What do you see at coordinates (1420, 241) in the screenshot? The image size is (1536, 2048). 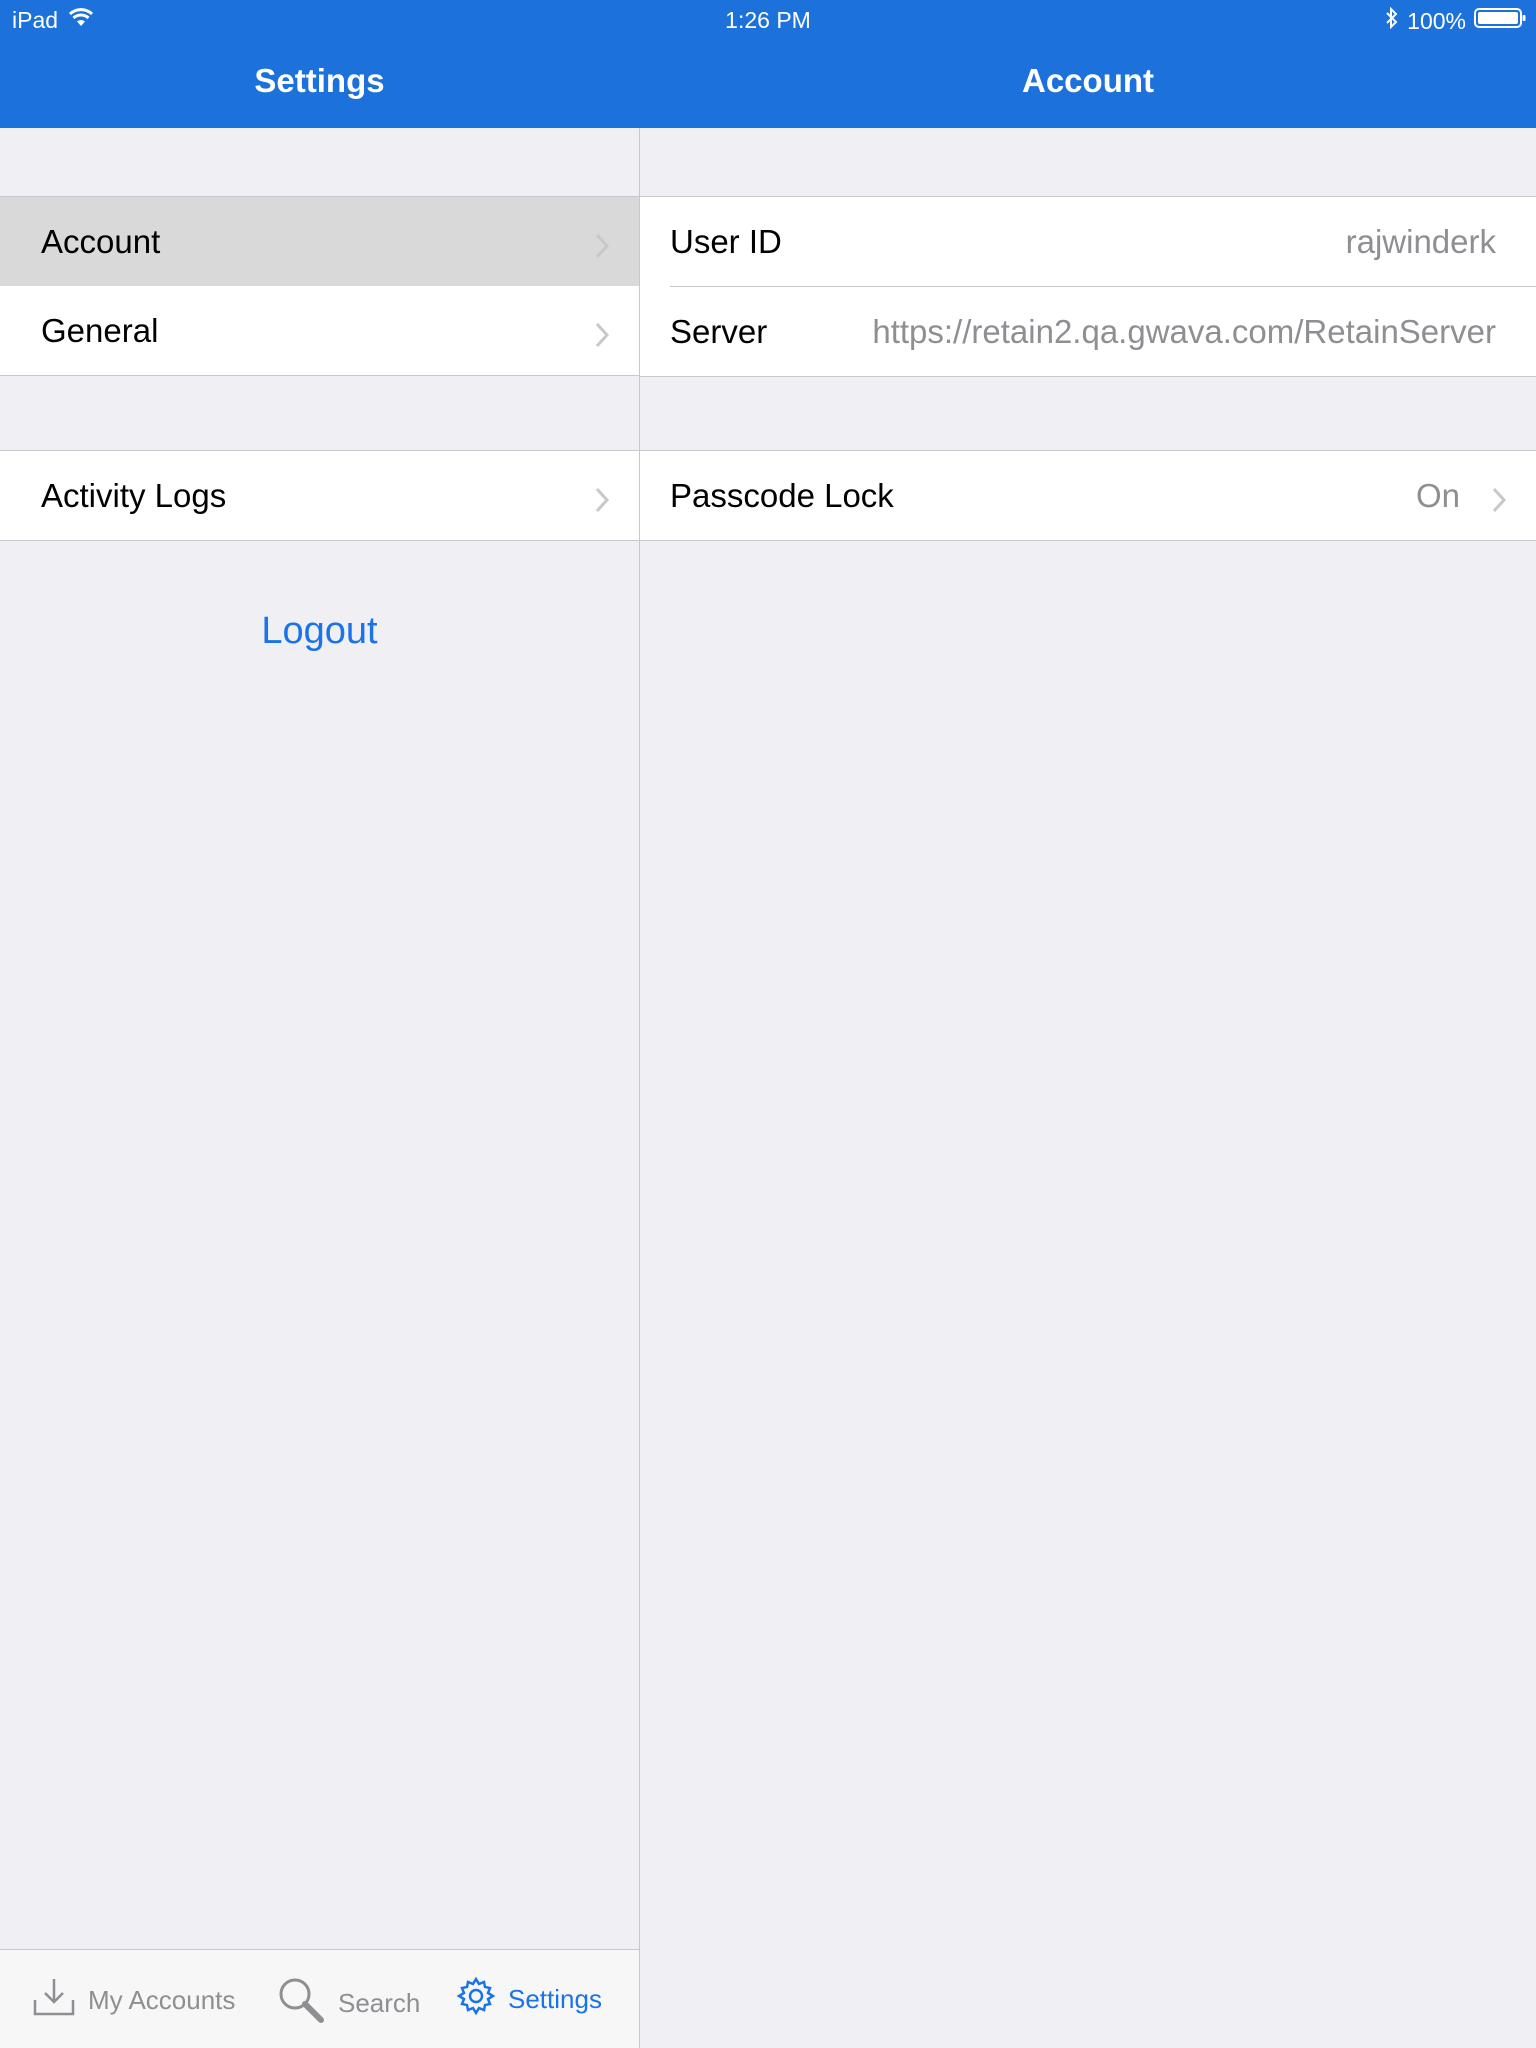 I see `user-id-value: rajwinderk` at bounding box center [1420, 241].